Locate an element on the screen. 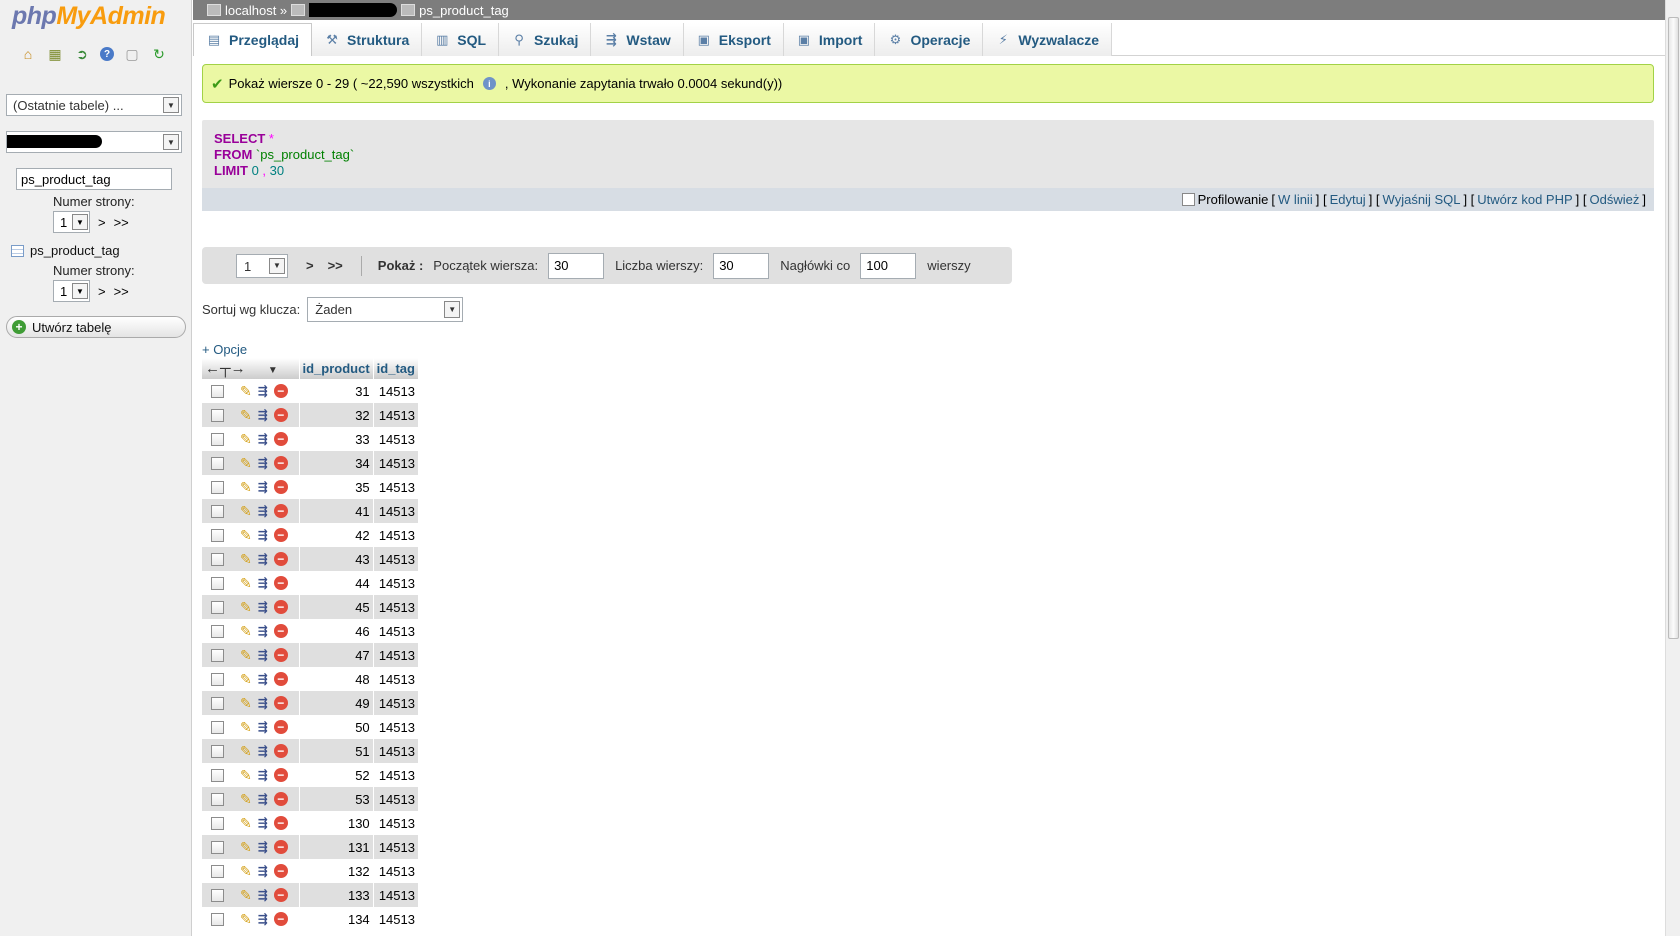 This screenshot has width=1680, height=936. options-link: + Opcje is located at coordinates (224, 349).